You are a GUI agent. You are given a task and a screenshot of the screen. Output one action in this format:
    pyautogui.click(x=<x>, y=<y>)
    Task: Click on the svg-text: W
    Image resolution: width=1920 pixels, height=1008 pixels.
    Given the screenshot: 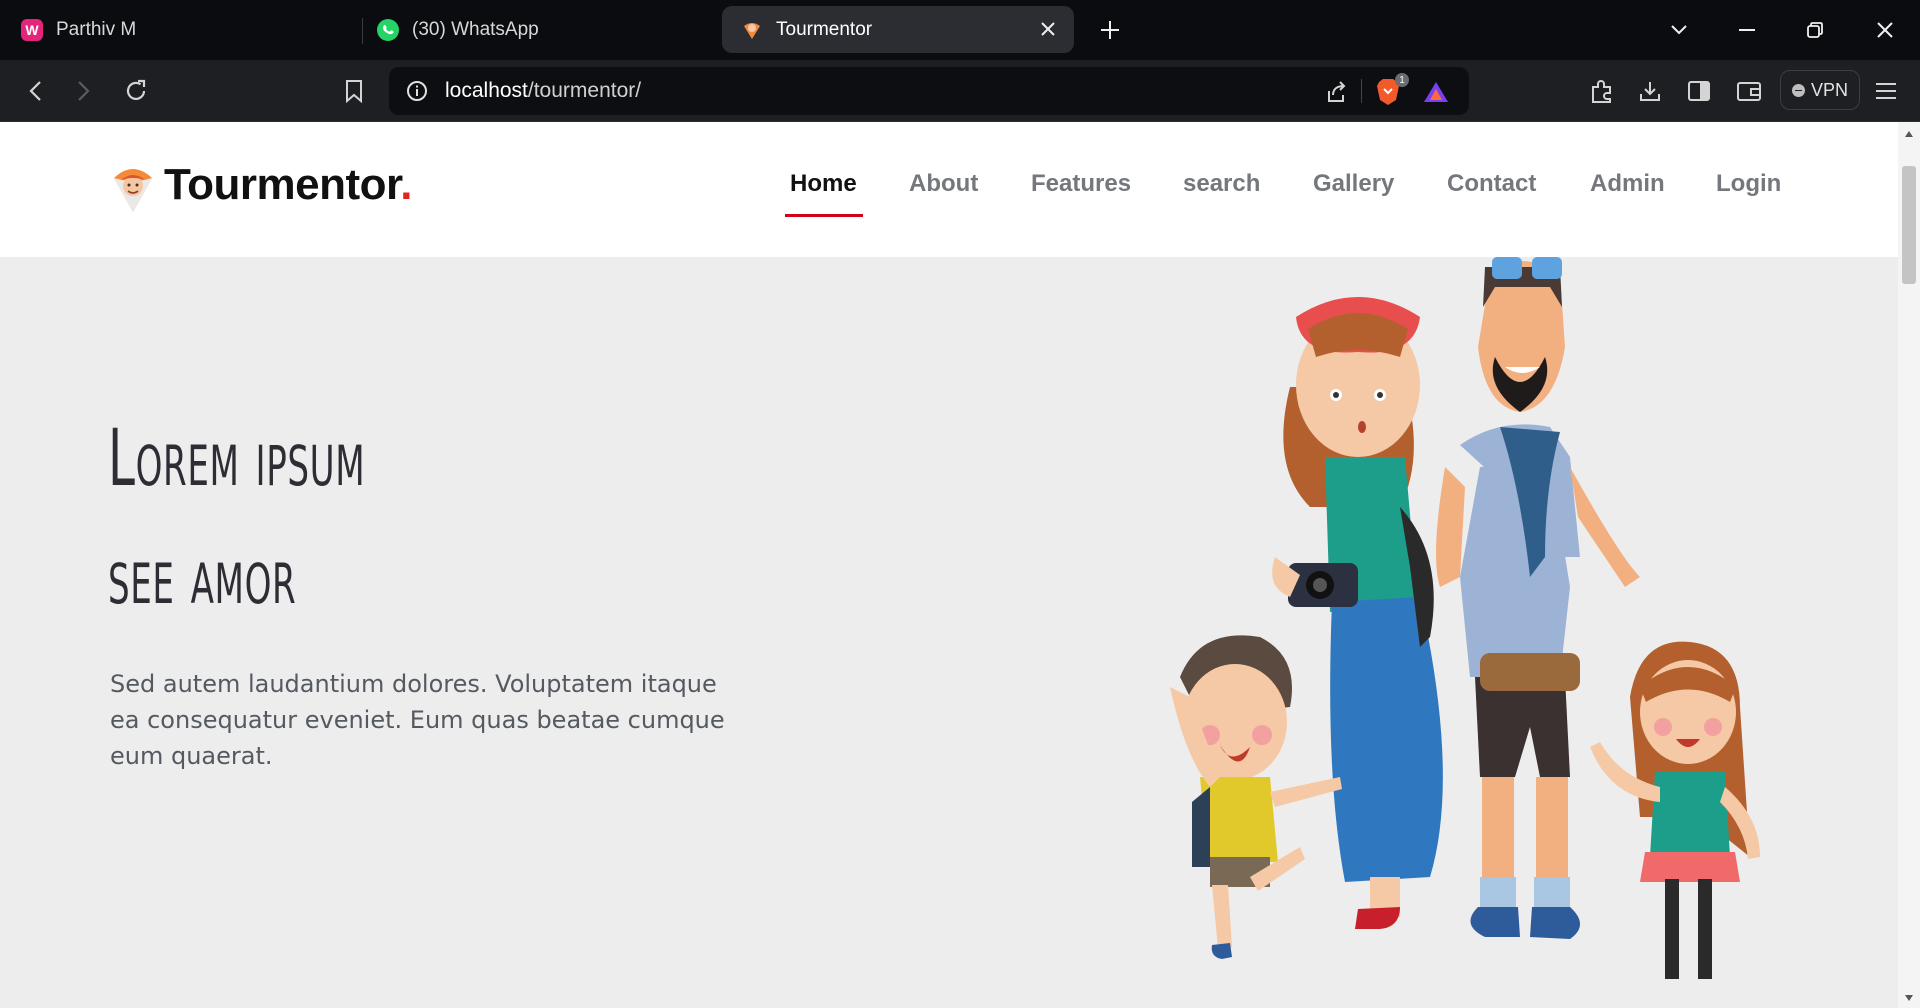 What is the action you would take?
    pyautogui.click(x=32, y=30)
    